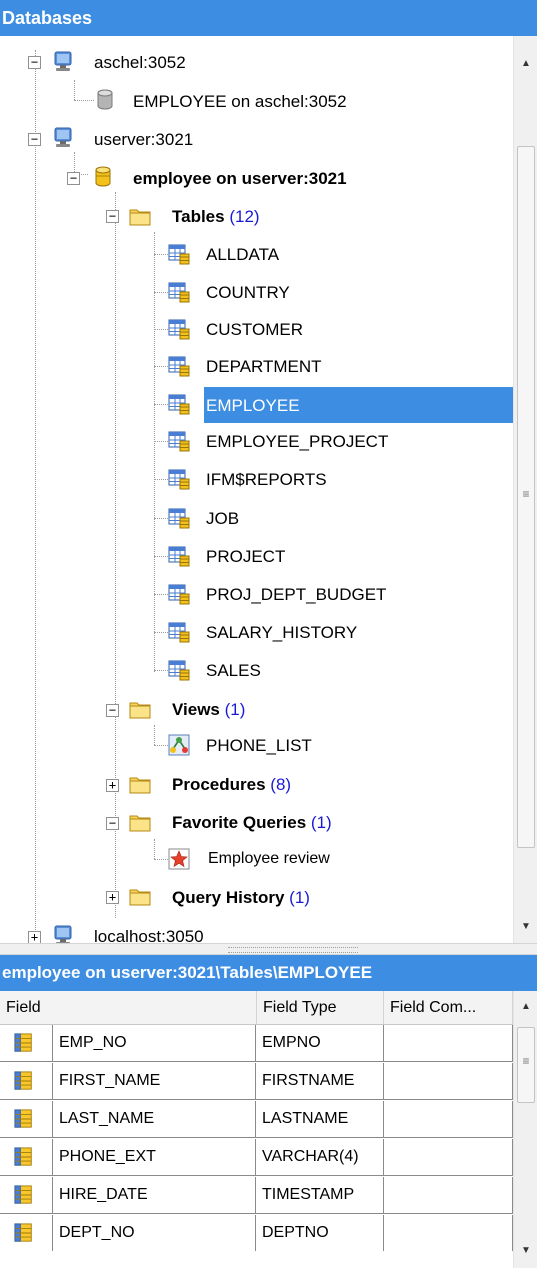  I want to click on collapse-toggle-tables: −, so click(112, 216).